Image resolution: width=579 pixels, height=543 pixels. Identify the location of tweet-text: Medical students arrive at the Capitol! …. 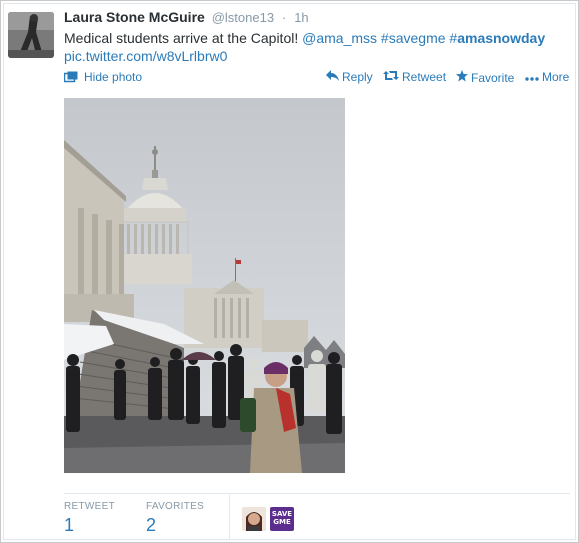
(314, 47).